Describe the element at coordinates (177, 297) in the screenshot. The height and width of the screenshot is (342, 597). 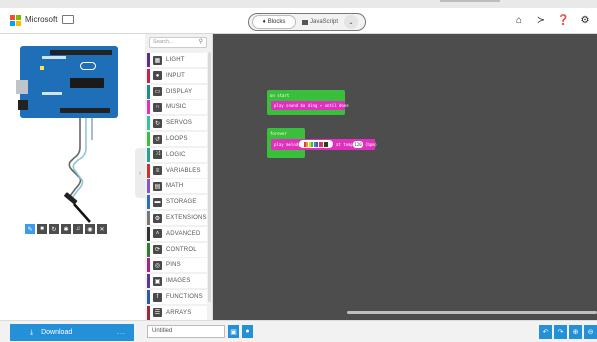
I see `category-functions: f FUNCTIONS` at that location.